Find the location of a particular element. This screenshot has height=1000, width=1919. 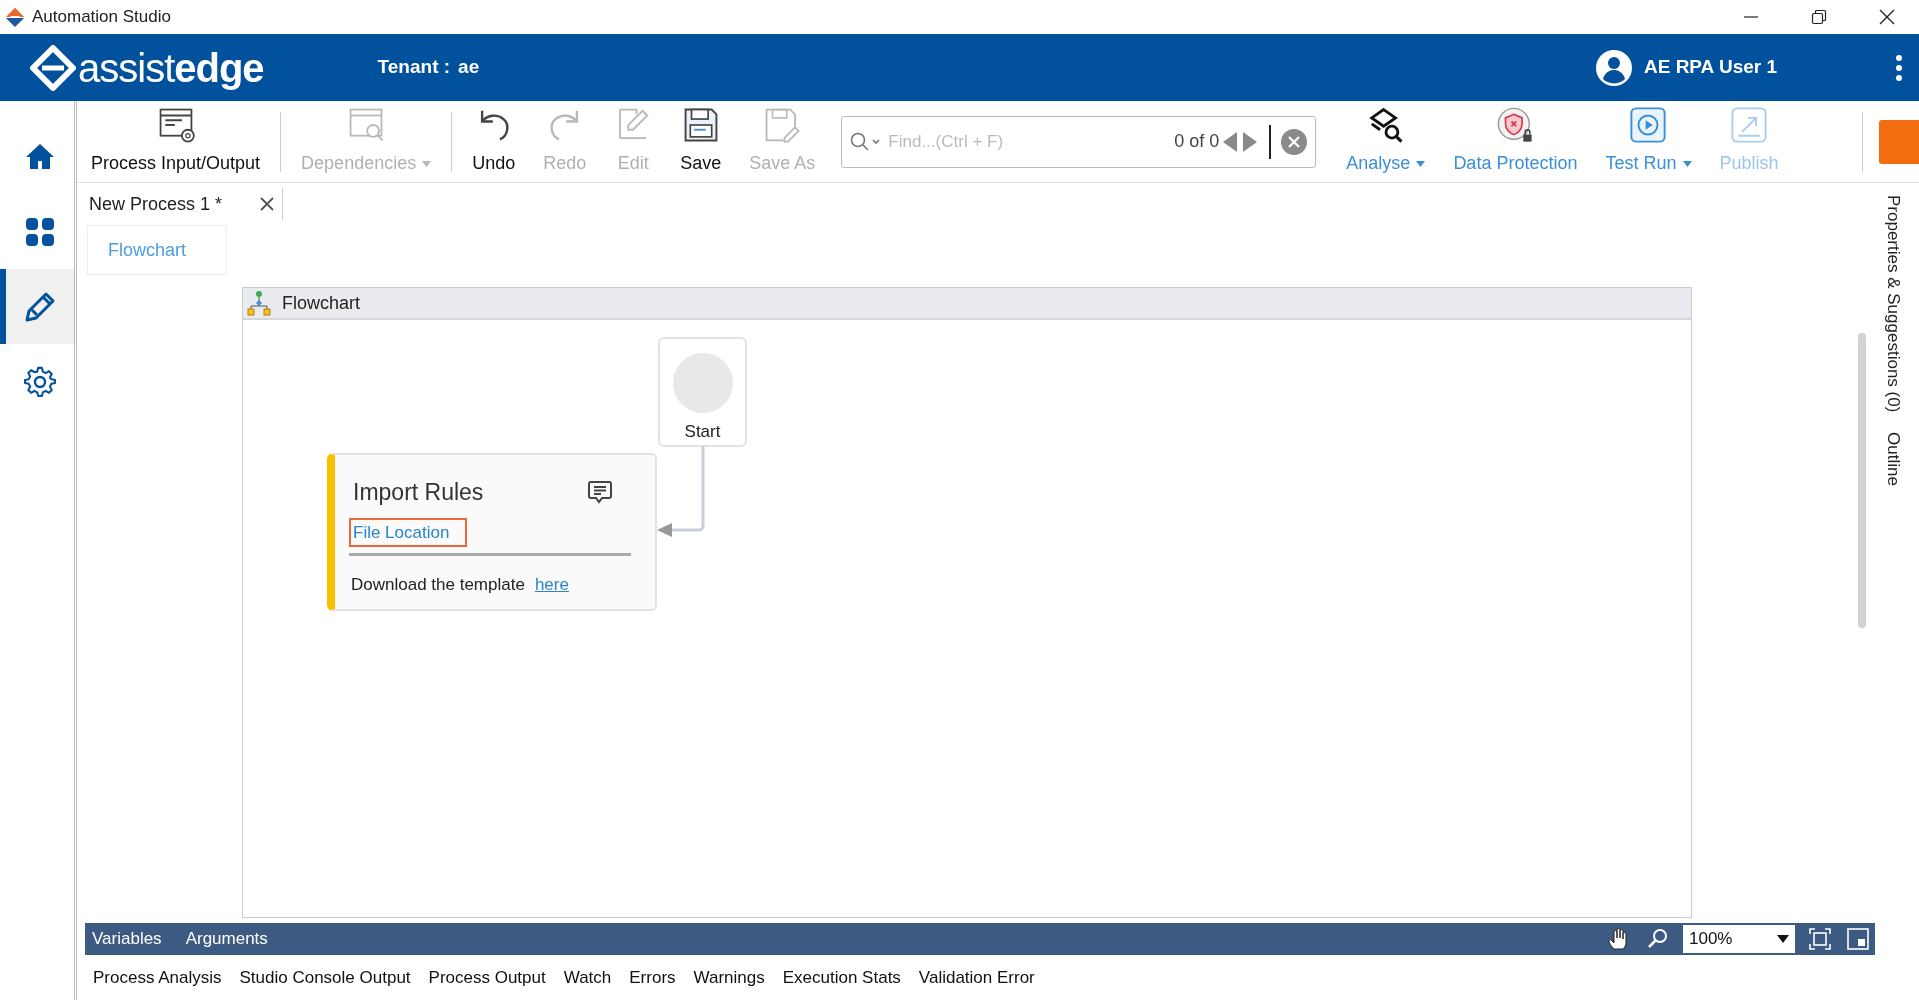

output-tab: Validation Error is located at coordinates (976, 977).